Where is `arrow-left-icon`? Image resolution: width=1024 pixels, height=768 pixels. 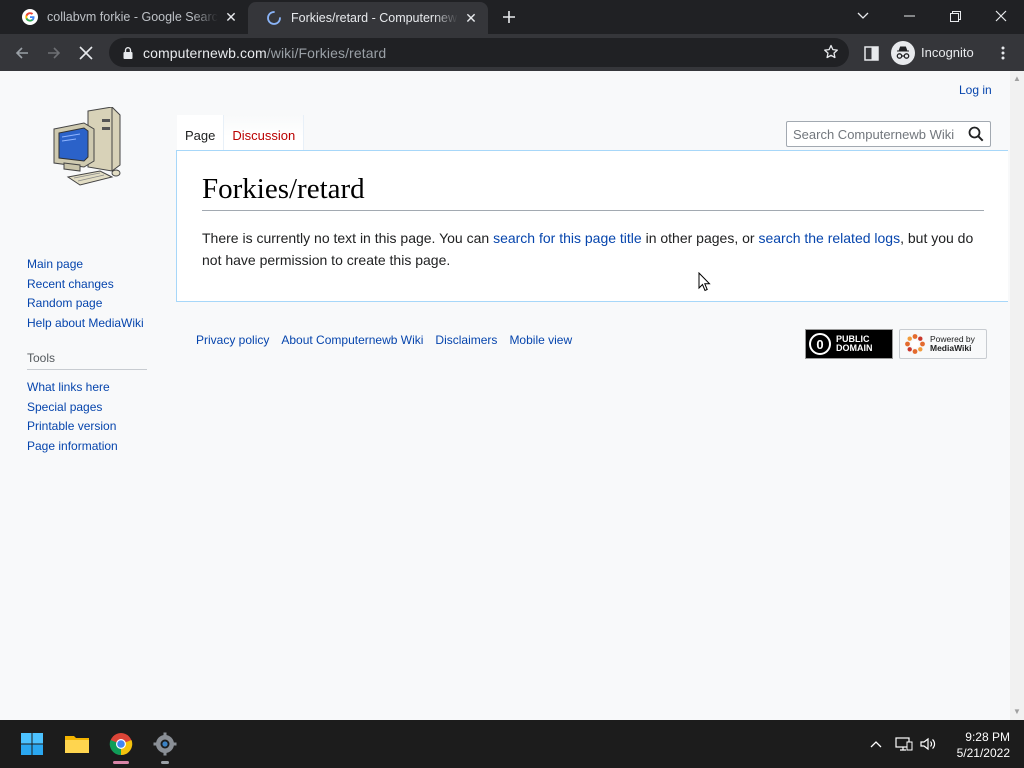
arrow-left-icon is located at coordinates (21, 53).